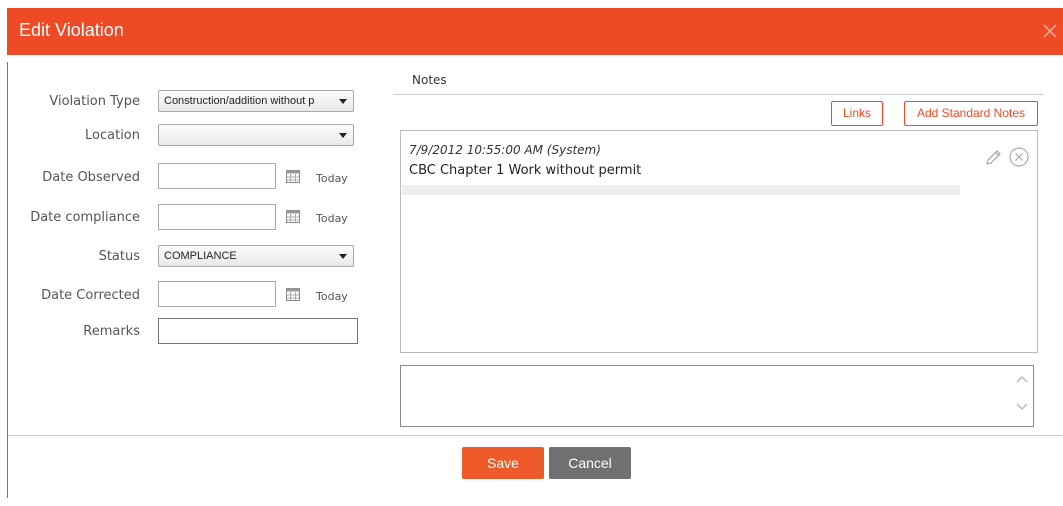 The width and height of the screenshot is (1063, 506). What do you see at coordinates (857, 113) in the screenshot?
I see `links-button: Links` at bounding box center [857, 113].